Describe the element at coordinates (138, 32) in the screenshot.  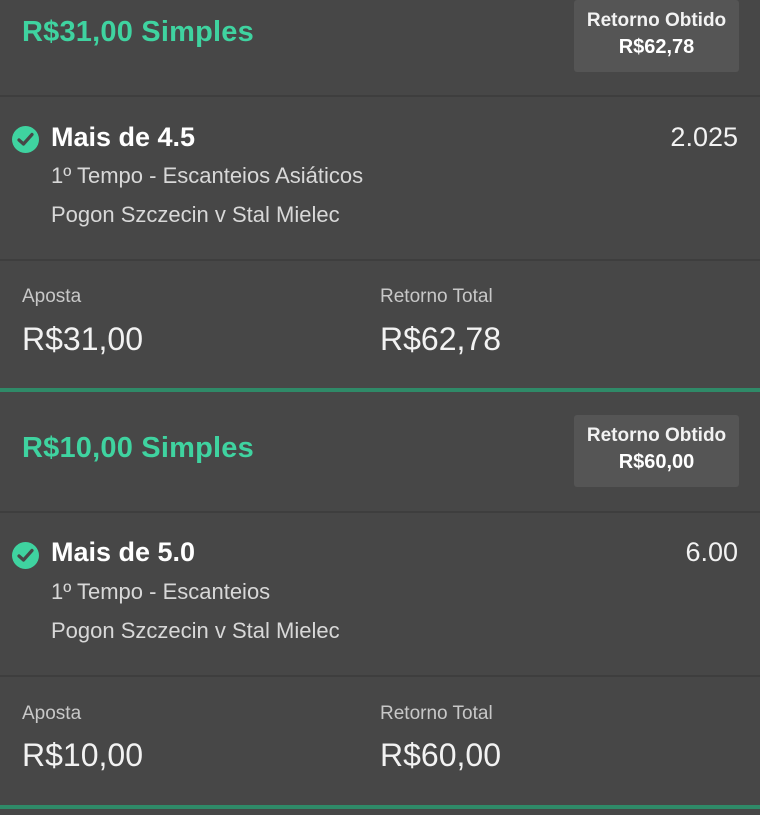
I see `bet-title: R$31,00 Simples` at that location.